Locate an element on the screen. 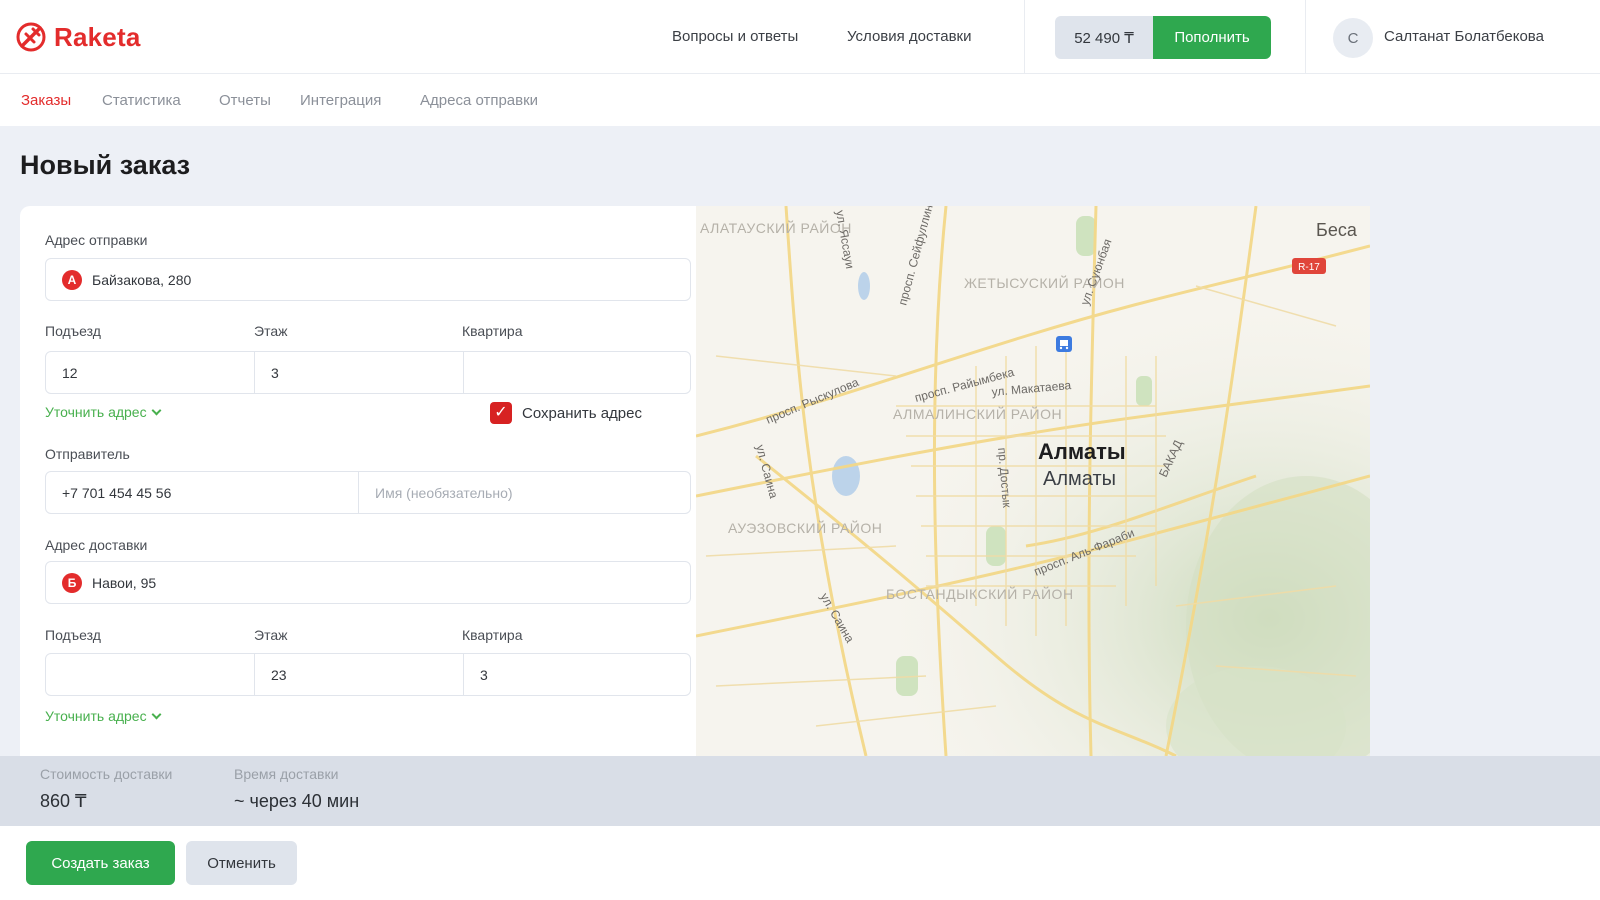  cancel-button: Отменить is located at coordinates (241, 863).